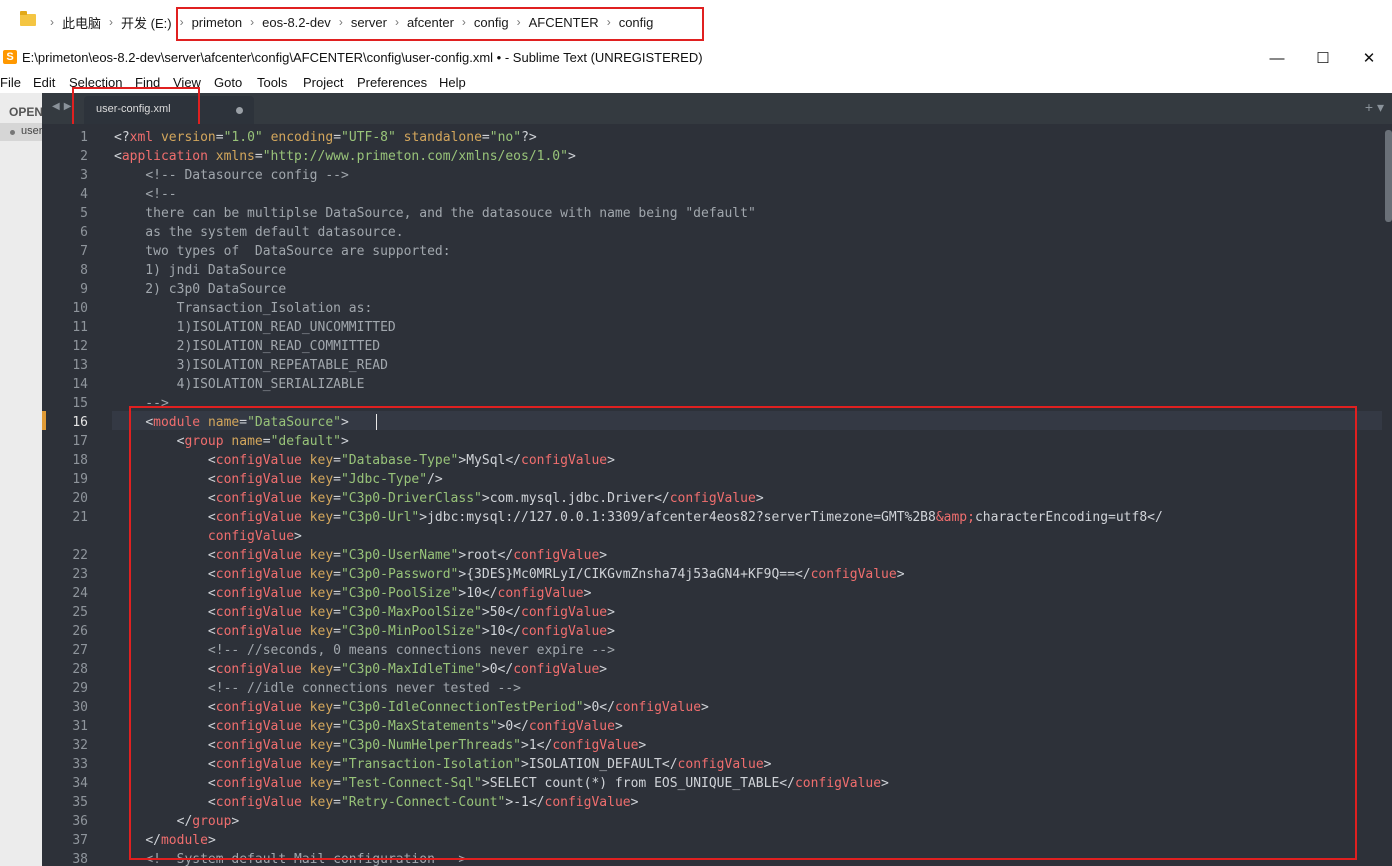  Describe the element at coordinates (376, 422) in the screenshot. I see `text-caret` at that location.